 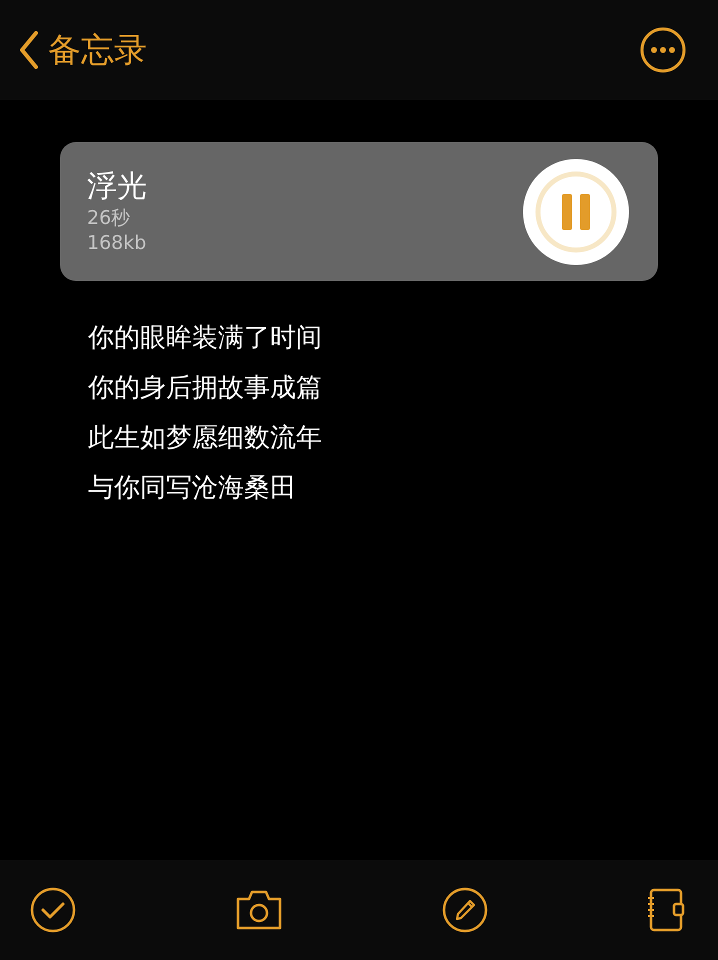 What do you see at coordinates (109, 218) in the screenshot?
I see `recording-duration: 26秒` at bounding box center [109, 218].